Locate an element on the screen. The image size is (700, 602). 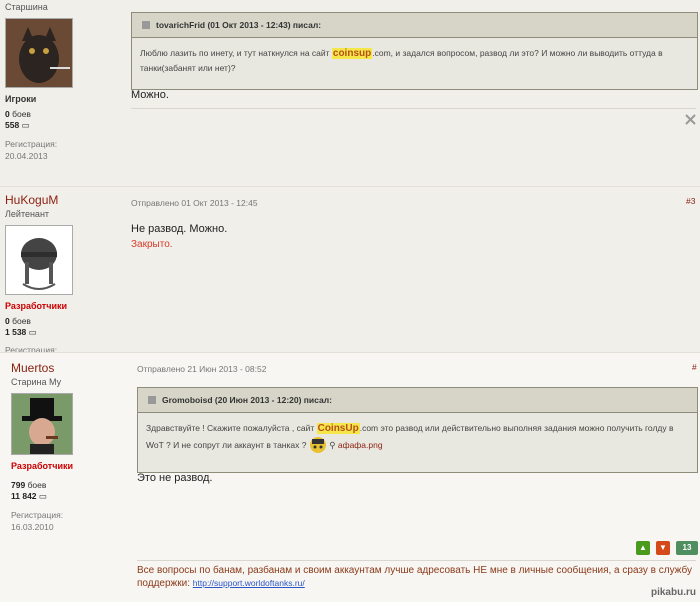
highlight: CoinsUp is located at coordinates (338, 428).